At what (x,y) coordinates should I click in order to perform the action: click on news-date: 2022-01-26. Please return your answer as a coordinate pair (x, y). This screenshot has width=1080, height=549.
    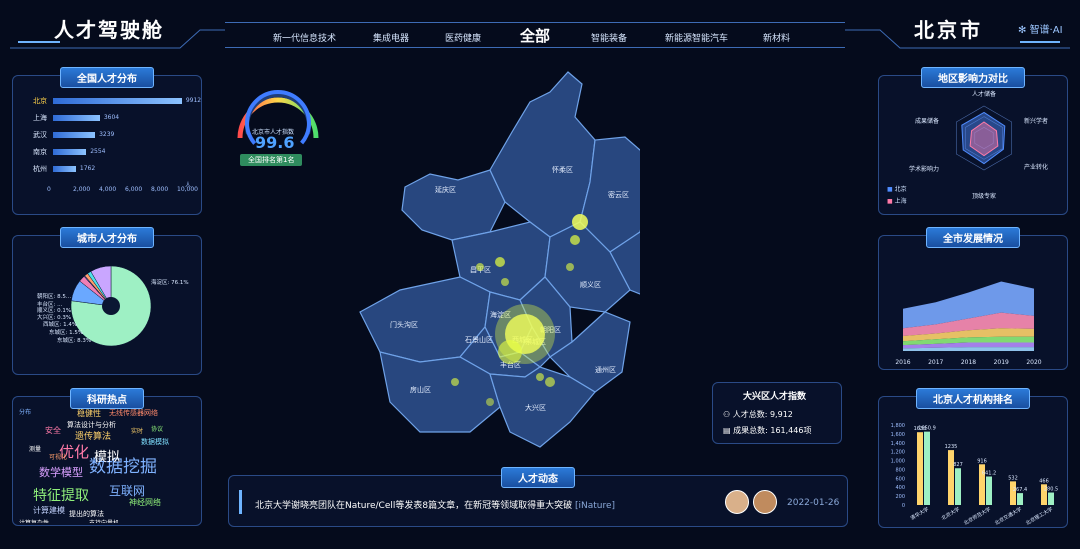
    Looking at the image, I should click on (813, 503).